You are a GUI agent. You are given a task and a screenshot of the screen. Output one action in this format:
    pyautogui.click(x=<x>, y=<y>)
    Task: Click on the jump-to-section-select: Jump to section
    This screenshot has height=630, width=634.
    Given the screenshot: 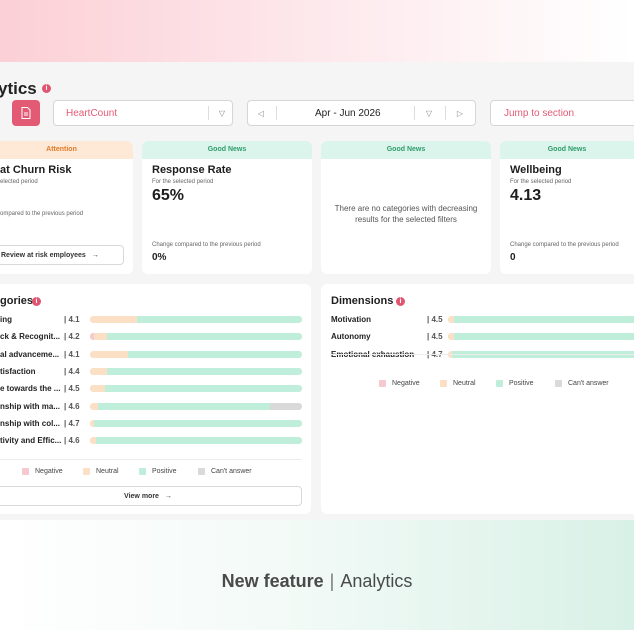 What is the action you would take?
    pyautogui.click(x=562, y=113)
    